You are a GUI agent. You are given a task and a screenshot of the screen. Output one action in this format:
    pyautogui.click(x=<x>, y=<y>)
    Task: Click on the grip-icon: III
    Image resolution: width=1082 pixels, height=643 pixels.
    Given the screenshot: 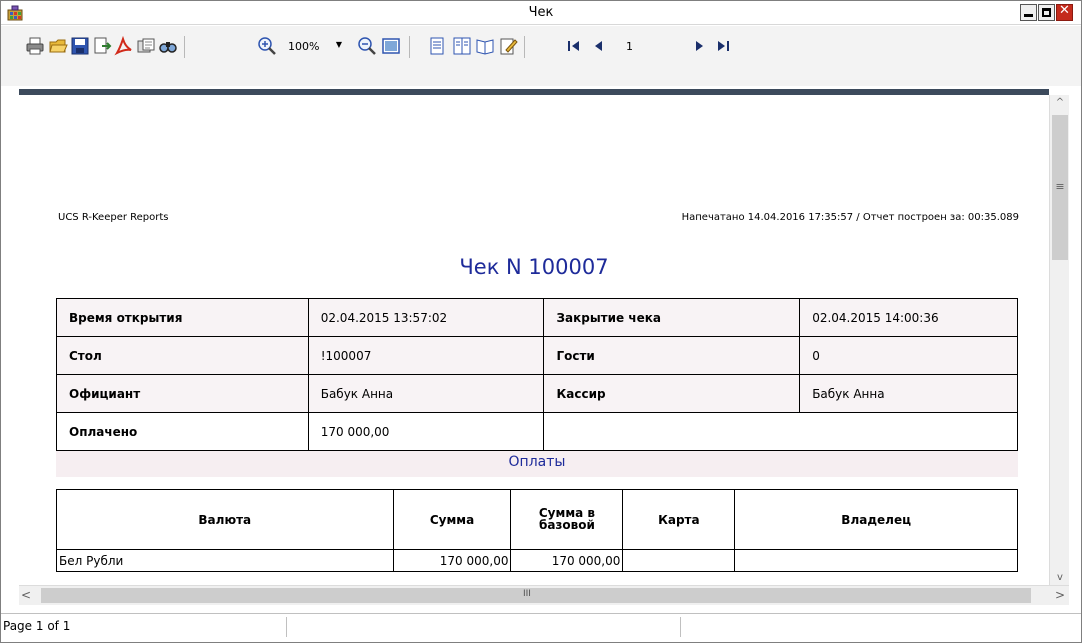 What is the action you would take?
    pyautogui.click(x=527, y=594)
    